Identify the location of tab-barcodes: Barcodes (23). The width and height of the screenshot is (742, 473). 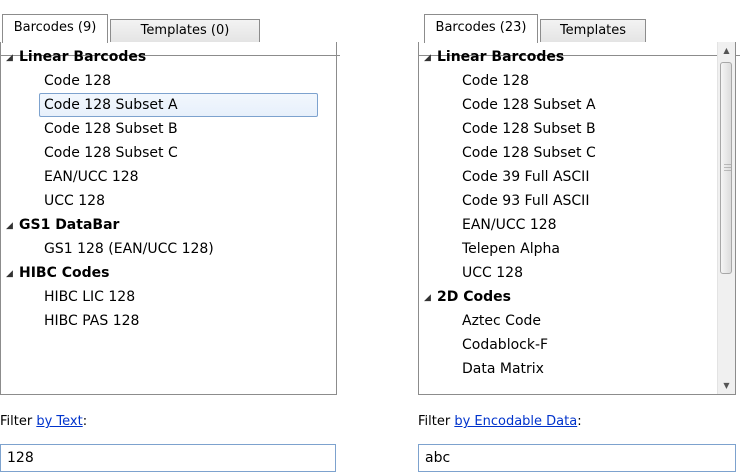
(481, 28).